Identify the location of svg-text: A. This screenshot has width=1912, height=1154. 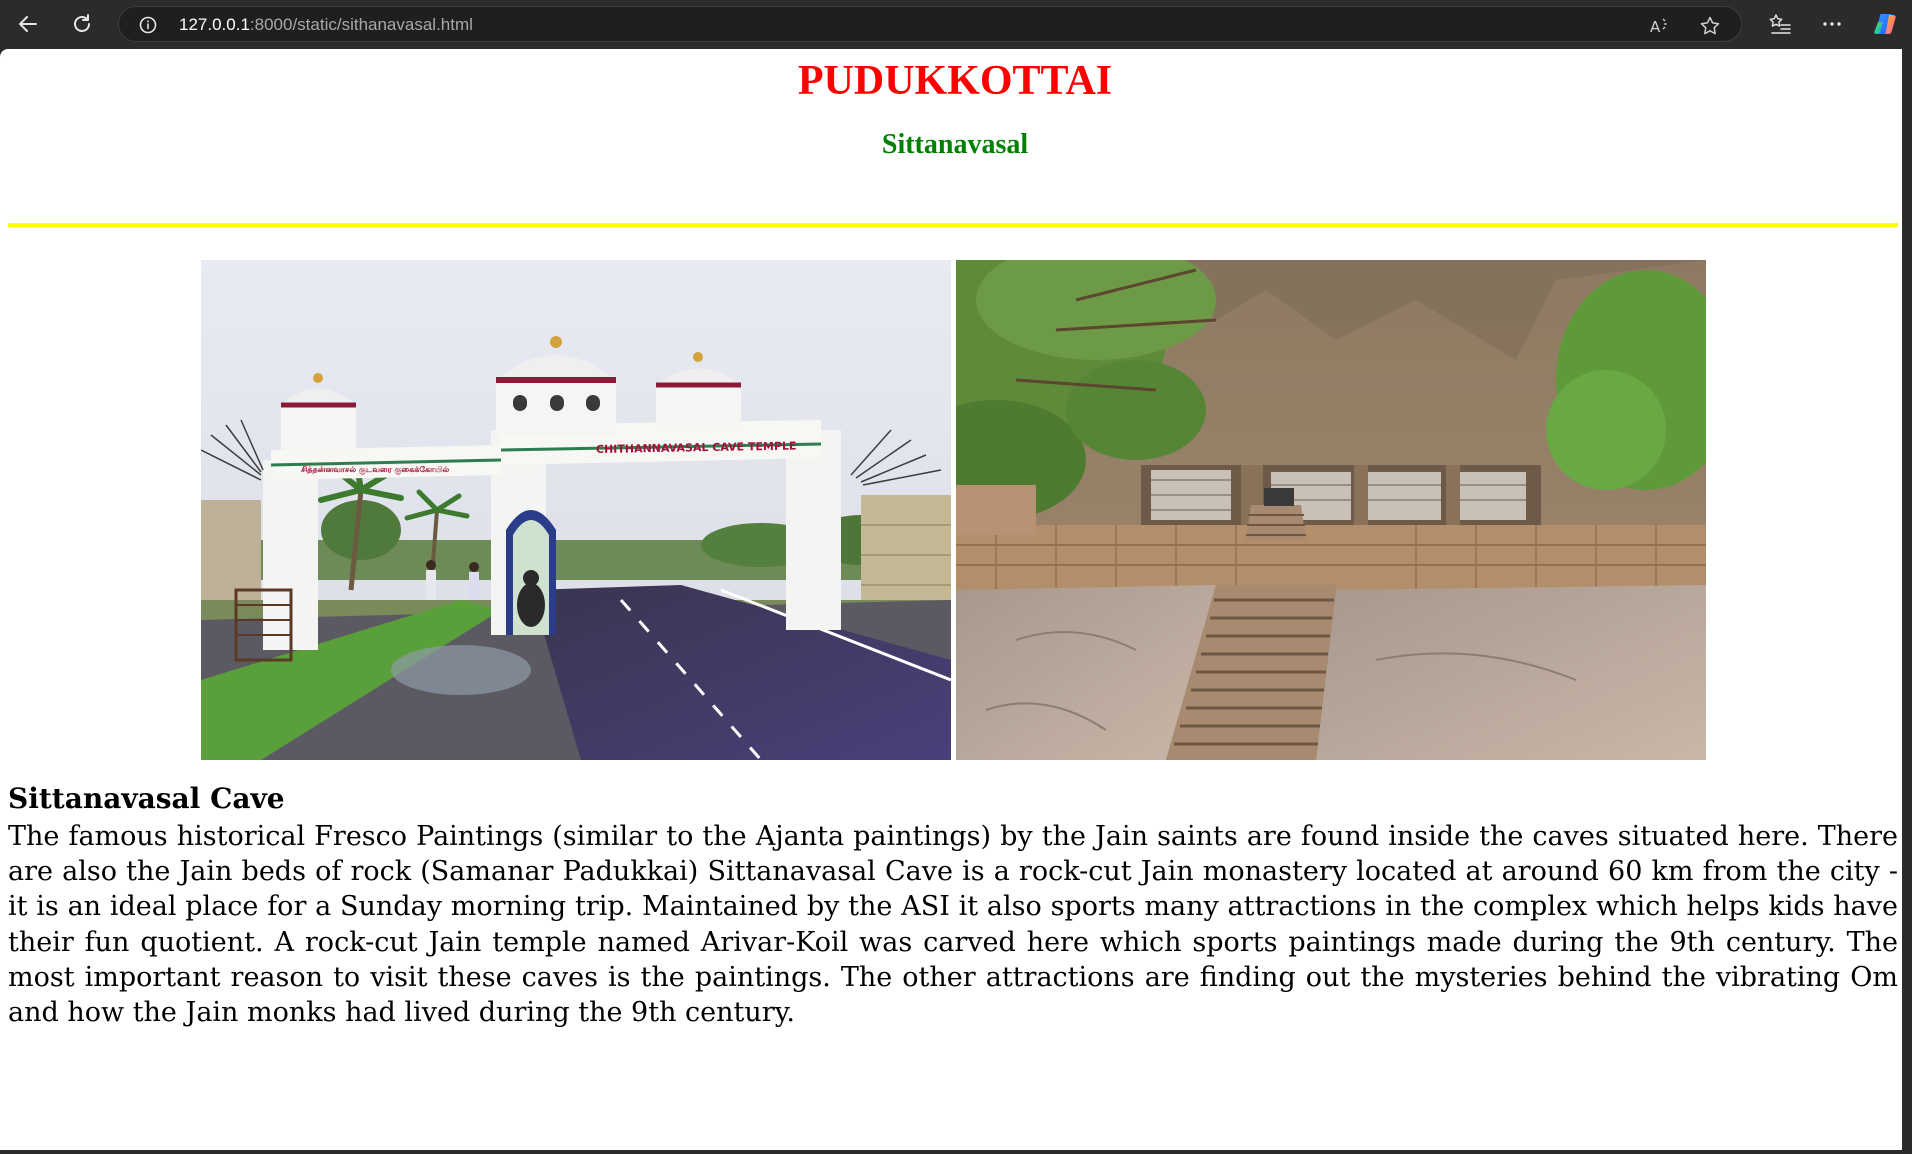
(1655, 27).